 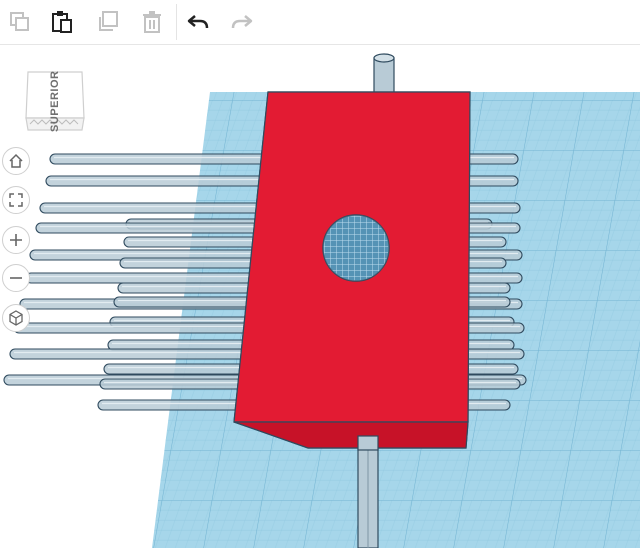 What do you see at coordinates (176, 22) in the screenshot?
I see `toolbar-separator` at bounding box center [176, 22].